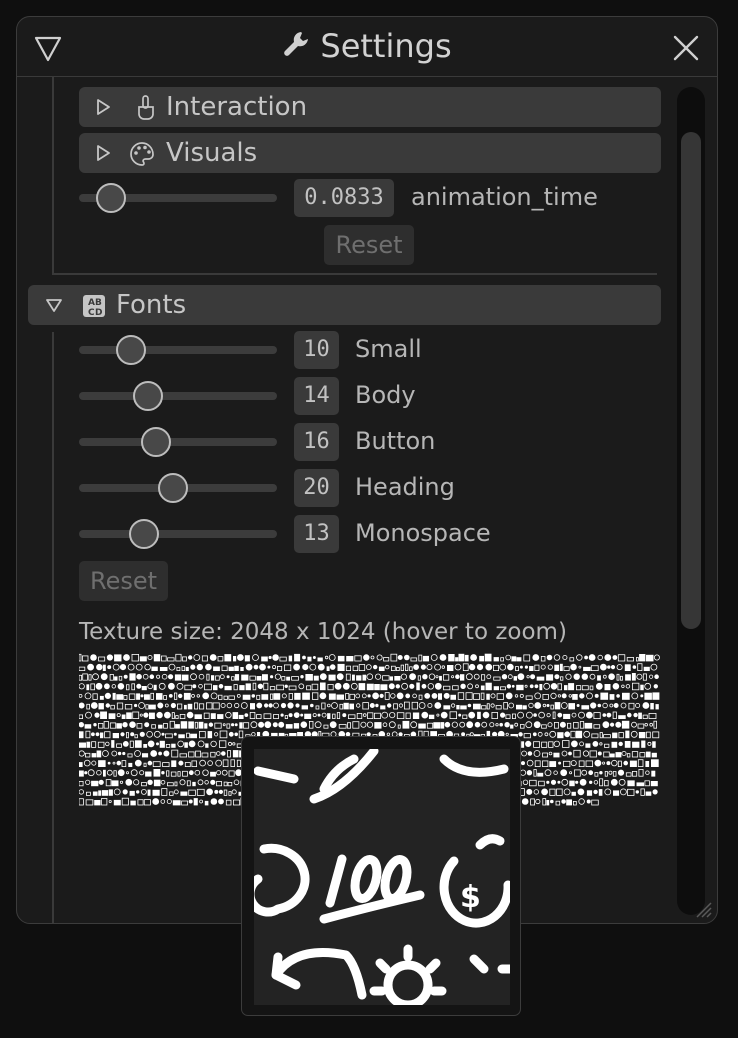  Describe the element at coordinates (151, 305) in the screenshot. I see `fonts-label: Fonts` at that location.